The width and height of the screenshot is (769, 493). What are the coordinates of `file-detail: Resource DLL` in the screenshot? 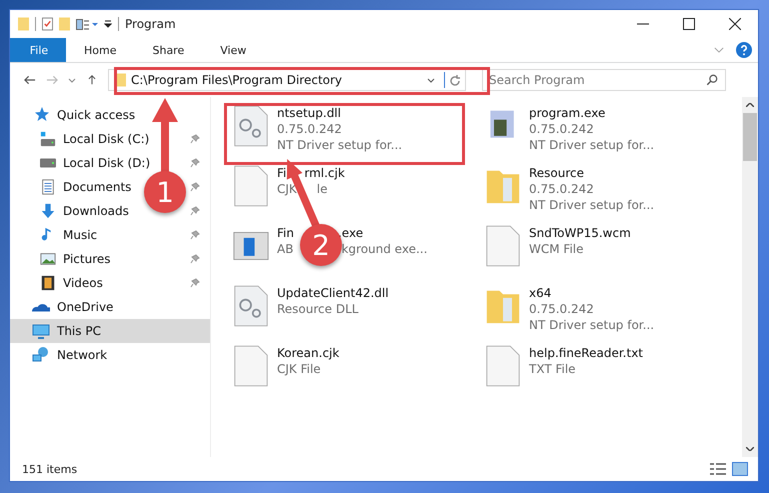 It's located at (317, 309).